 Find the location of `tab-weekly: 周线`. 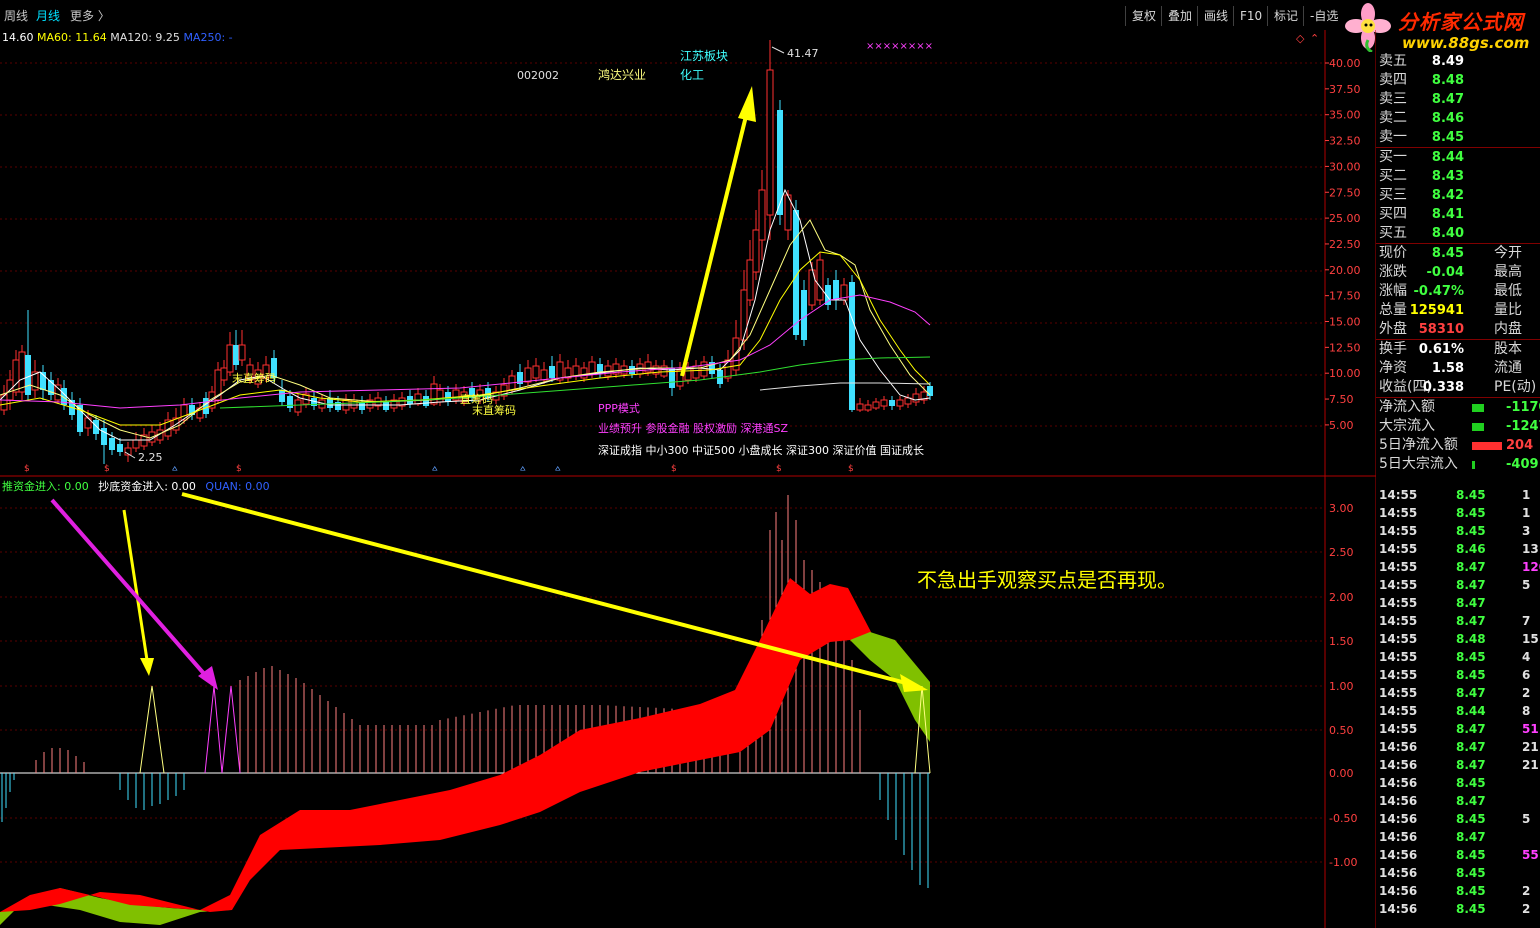

tab-weekly: 周线 is located at coordinates (16, 16).